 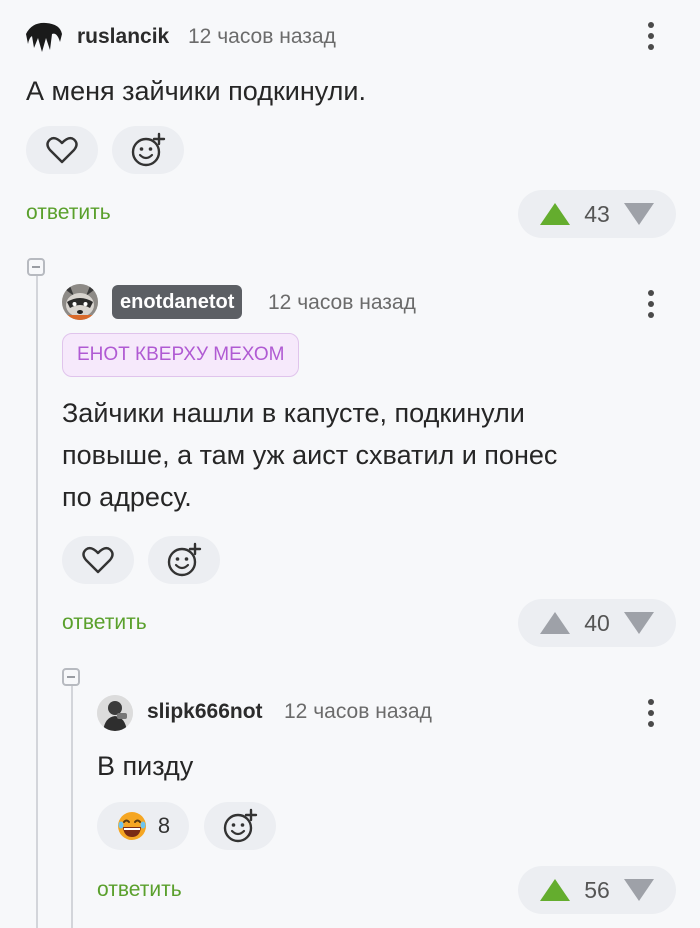 I want to click on user-tag: ЕНОТ КВЕРХУ МЕХОМ, so click(x=181, y=355).